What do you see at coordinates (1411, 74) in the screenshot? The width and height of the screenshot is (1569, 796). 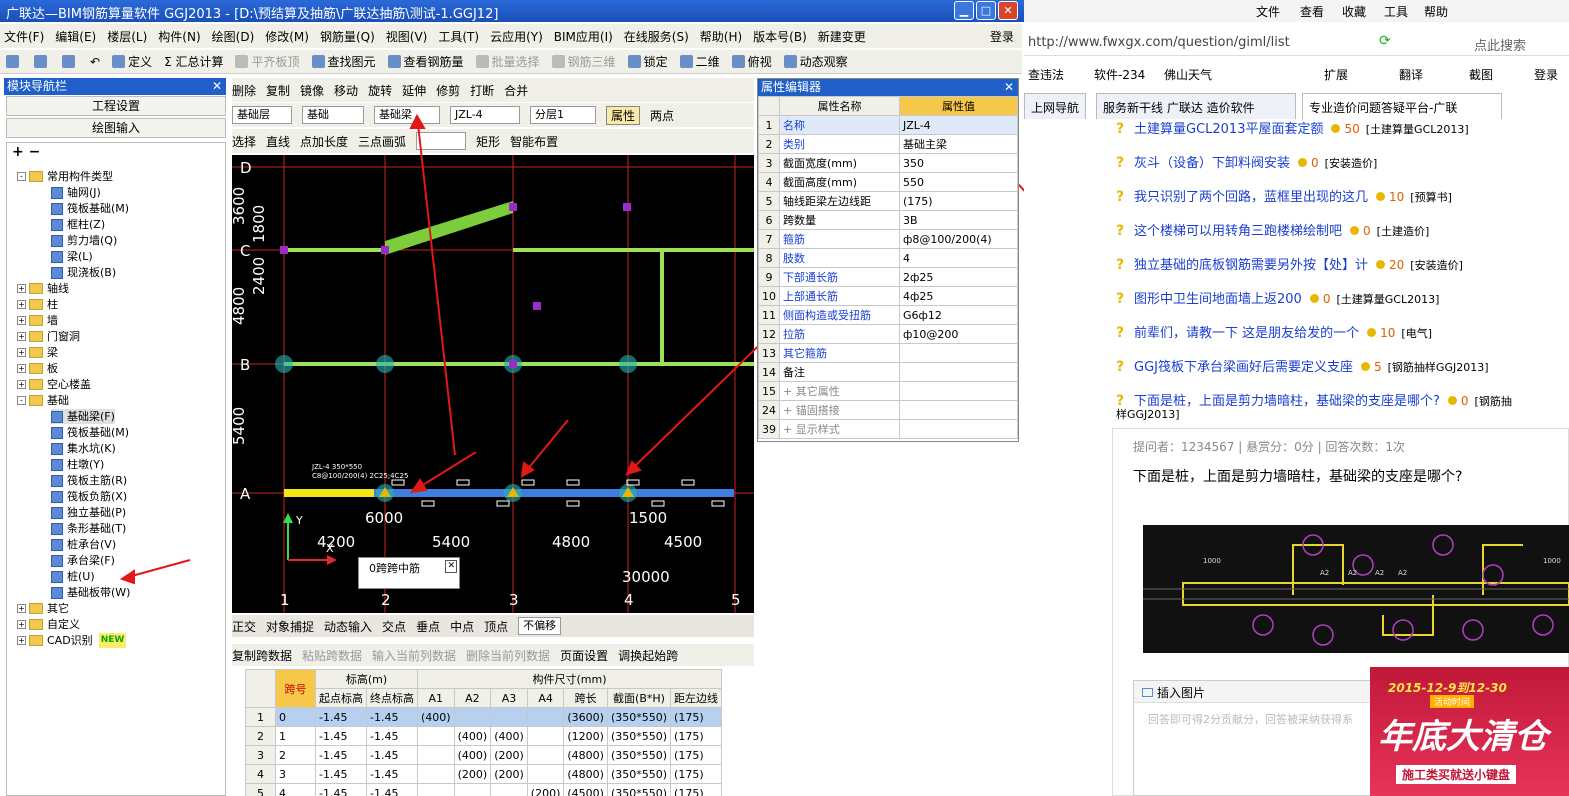 I see `translate-button: 翻译` at bounding box center [1411, 74].